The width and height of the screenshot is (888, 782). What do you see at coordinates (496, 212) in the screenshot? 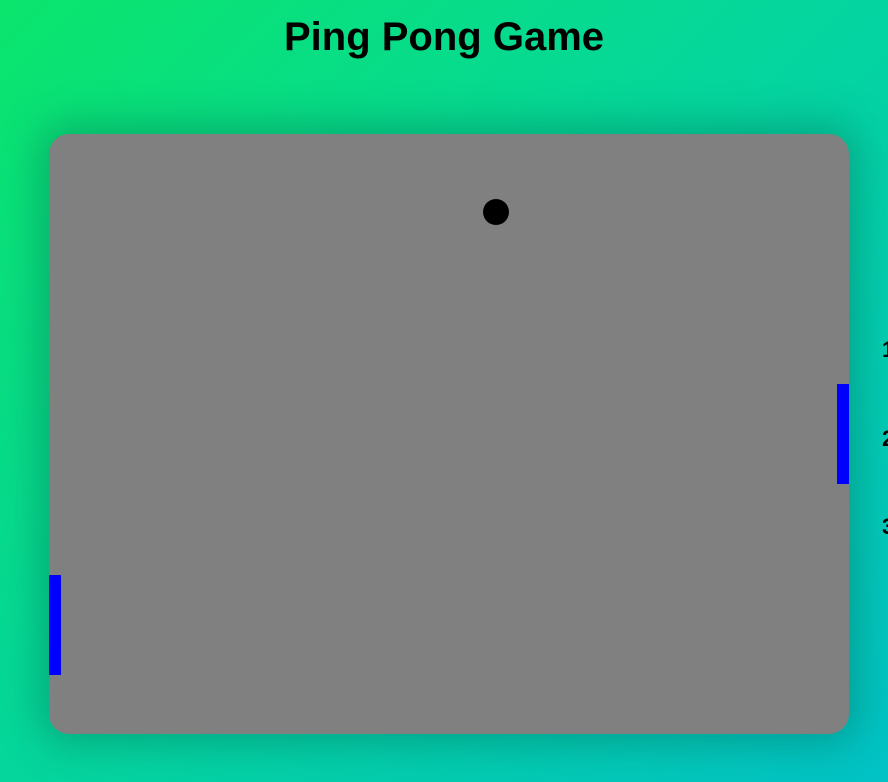
I see `ball` at bounding box center [496, 212].